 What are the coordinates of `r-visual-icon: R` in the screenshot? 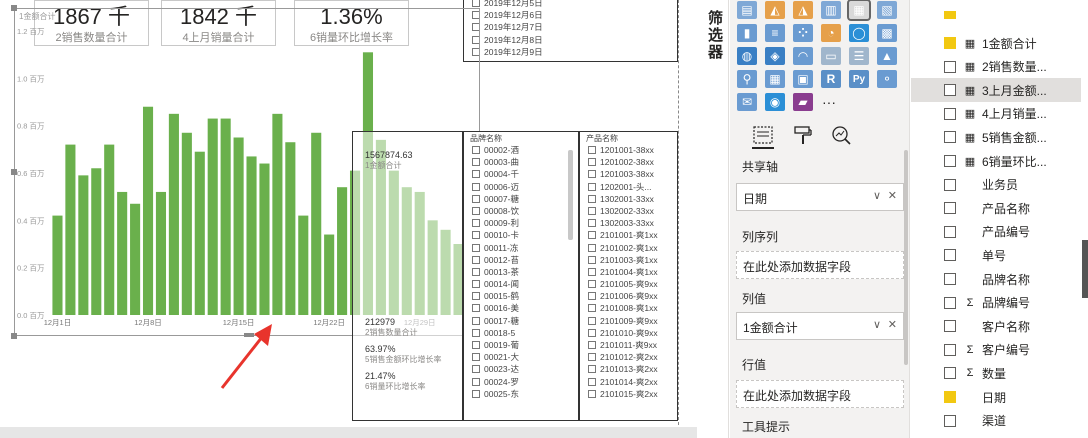 It's located at (831, 79).